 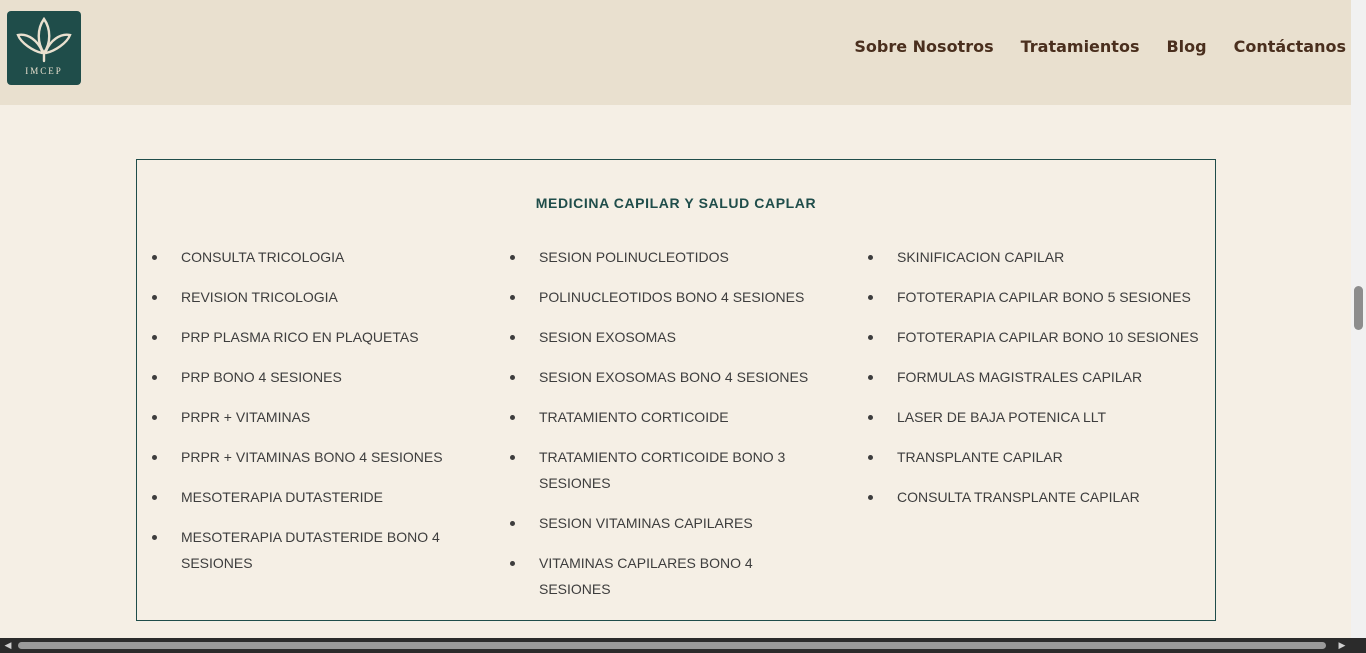 What do you see at coordinates (309, 337) in the screenshot?
I see `list-item: PRP PLASMA RICO EN PLAQUETAS` at bounding box center [309, 337].